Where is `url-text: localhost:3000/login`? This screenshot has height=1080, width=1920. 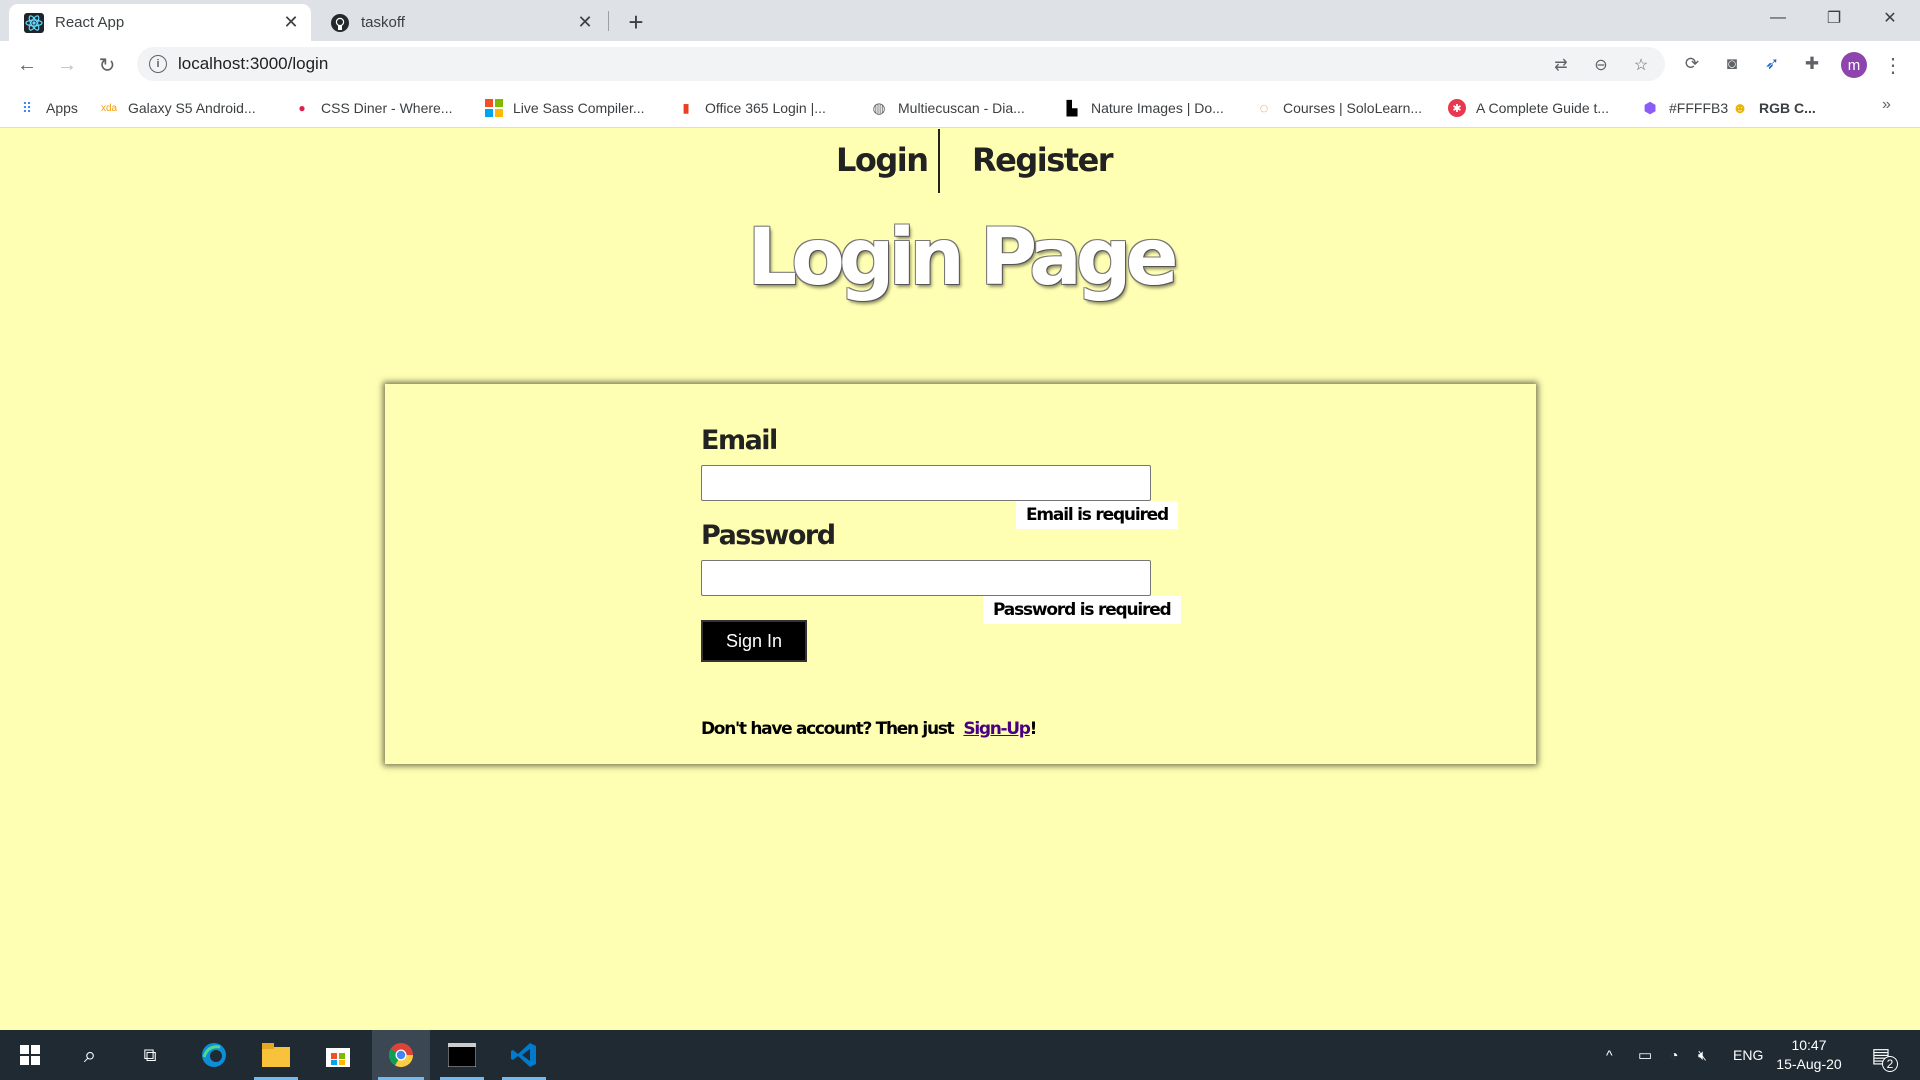
url-text: localhost:3000/login is located at coordinates (253, 64).